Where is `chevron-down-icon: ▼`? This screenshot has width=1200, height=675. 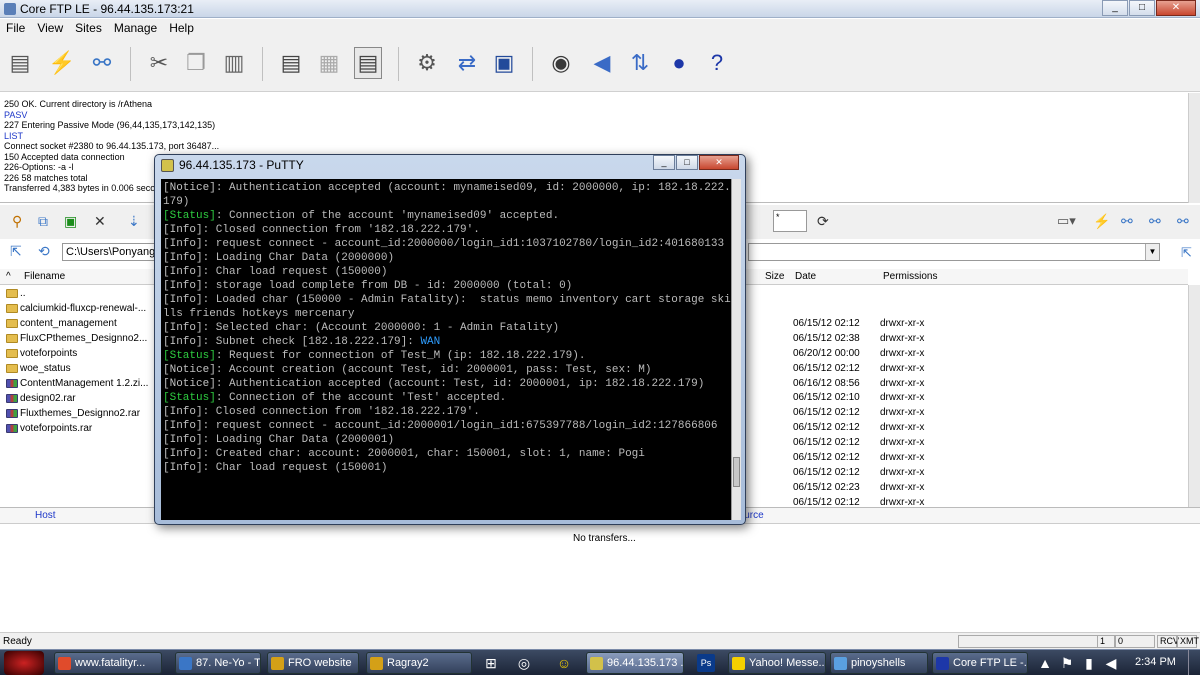
chevron-down-icon: ▼ is located at coordinates (1152, 252).